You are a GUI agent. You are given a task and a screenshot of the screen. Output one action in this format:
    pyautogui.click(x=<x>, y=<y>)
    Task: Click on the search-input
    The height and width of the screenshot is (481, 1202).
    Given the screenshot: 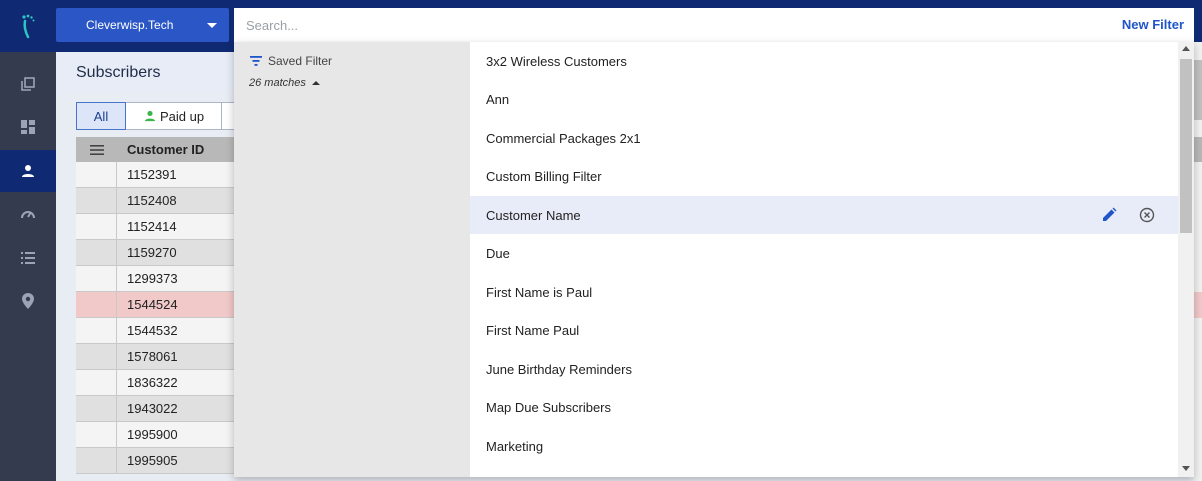 What is the action you would take?
    pyautogui.click(x=644, y=25)
    